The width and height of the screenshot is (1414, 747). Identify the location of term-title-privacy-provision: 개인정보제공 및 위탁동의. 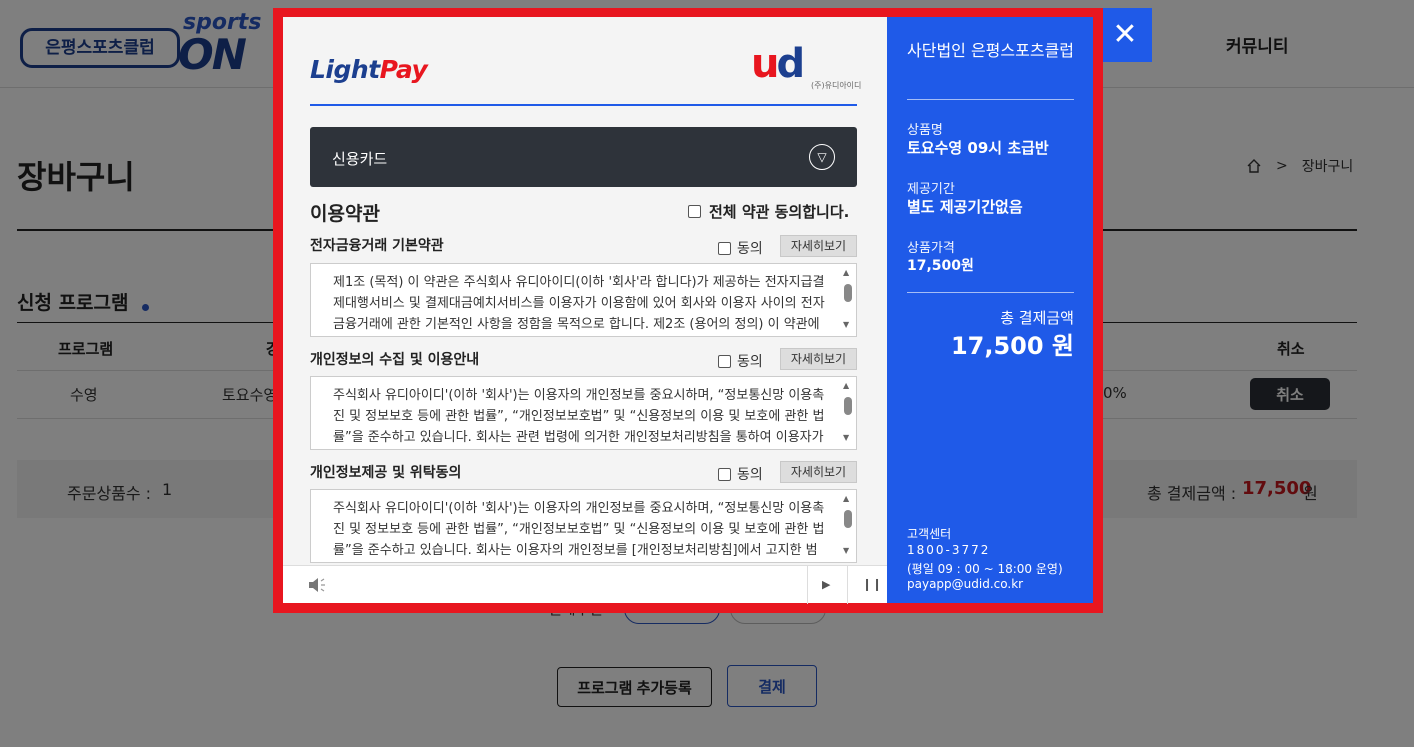
(386, 473).